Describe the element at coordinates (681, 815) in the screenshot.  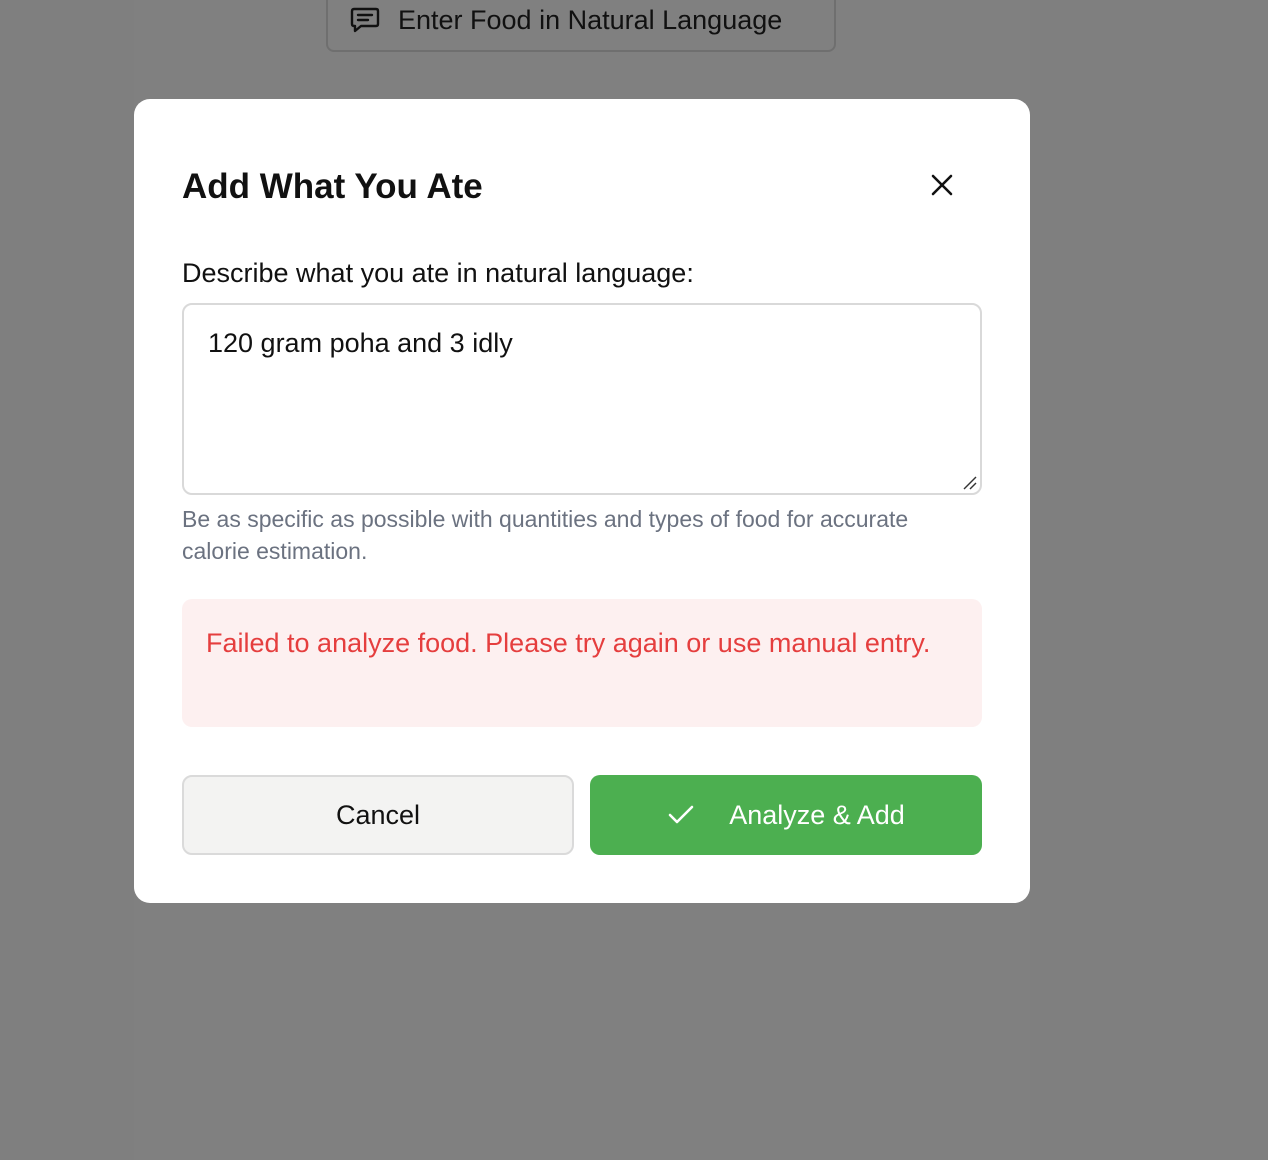
I see `check-icon` at that location.